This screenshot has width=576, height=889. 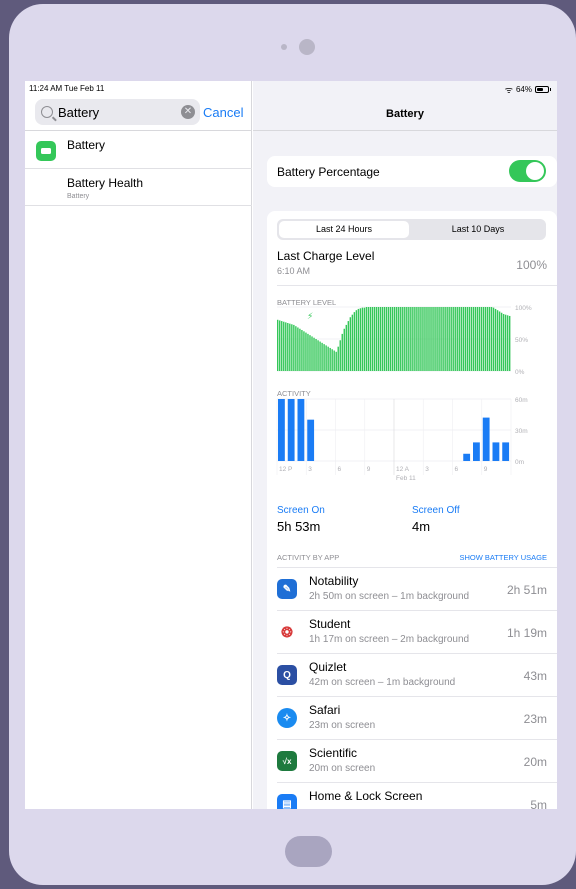 I want to click on cancel-button: Cancel, so click(x=223, y=112).